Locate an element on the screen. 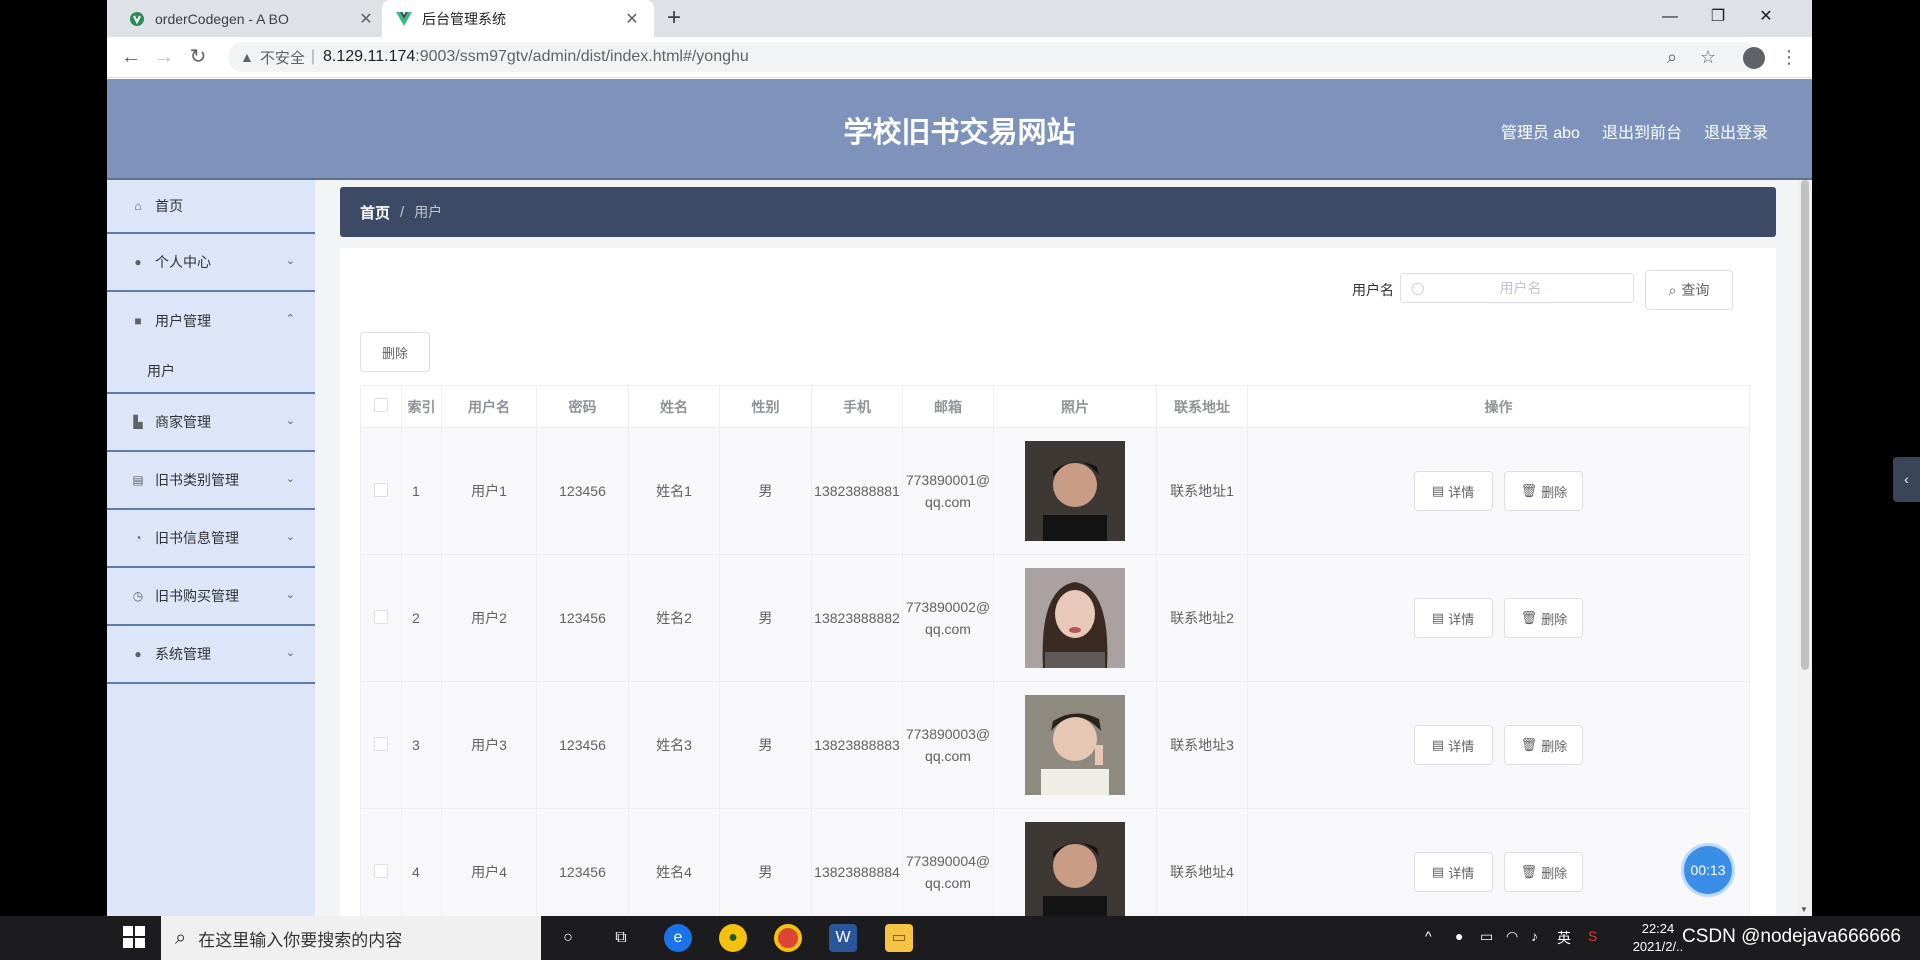 The height and width of the screenshot is (960, 1920). menu-kebab-icon: ⋮ is located at coordinates (1789, 58).